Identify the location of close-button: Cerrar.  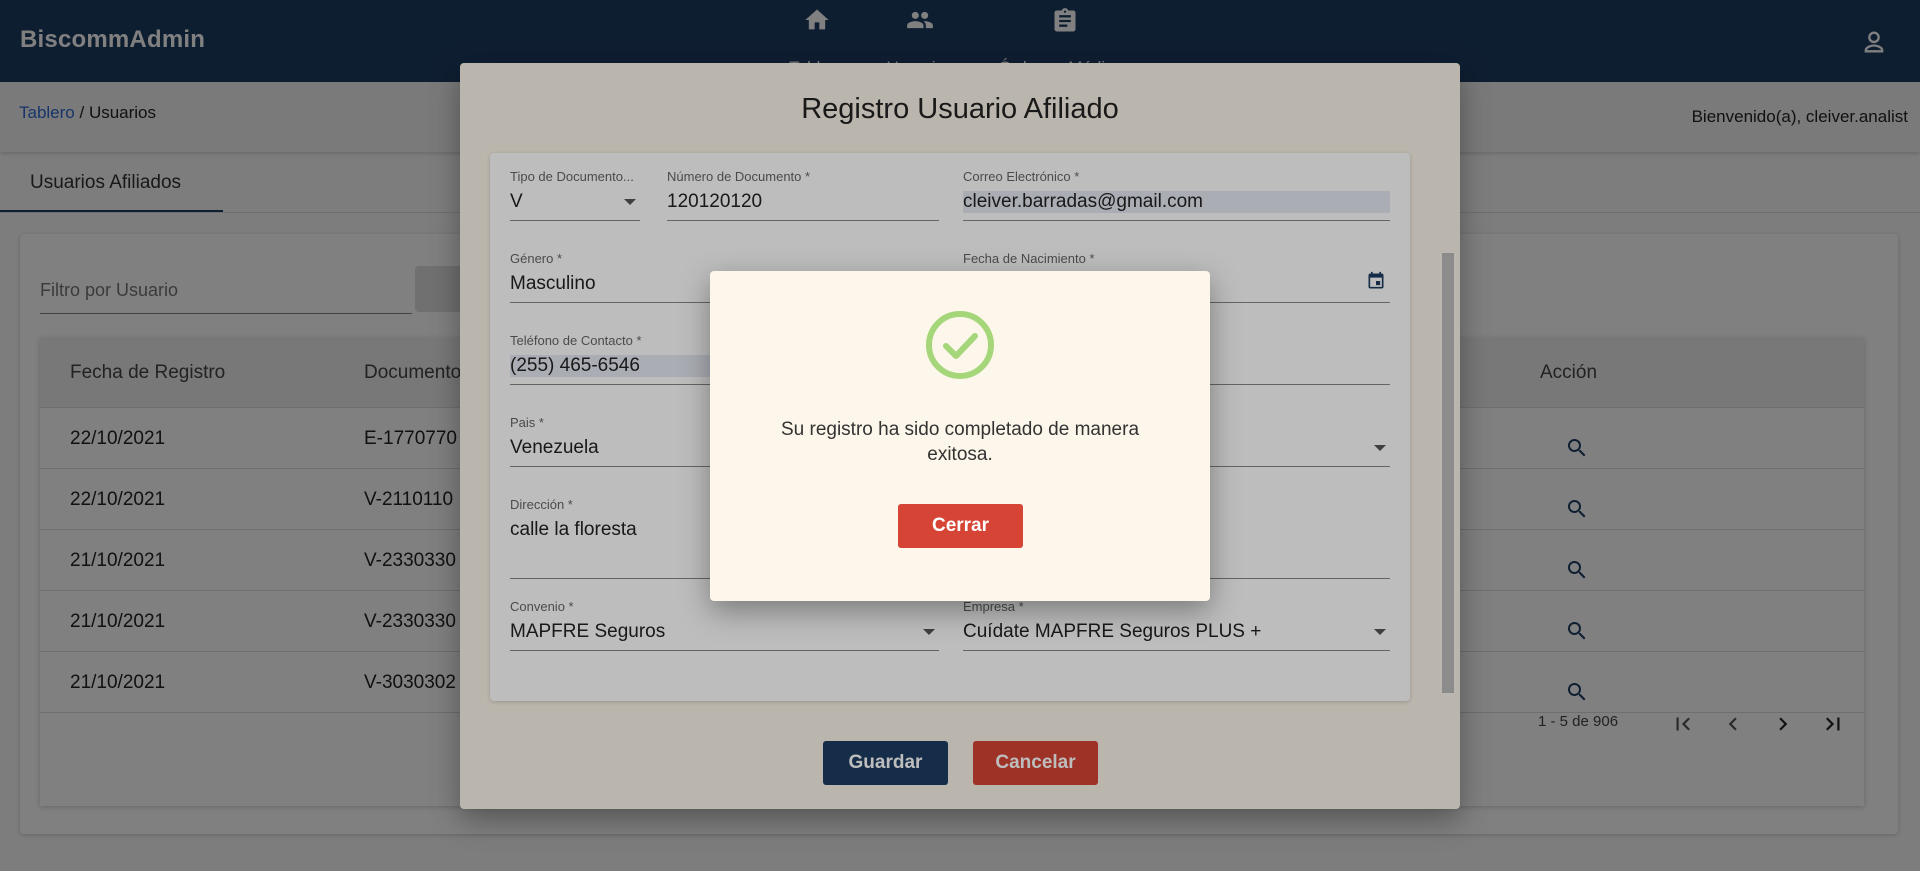
(960, 526).